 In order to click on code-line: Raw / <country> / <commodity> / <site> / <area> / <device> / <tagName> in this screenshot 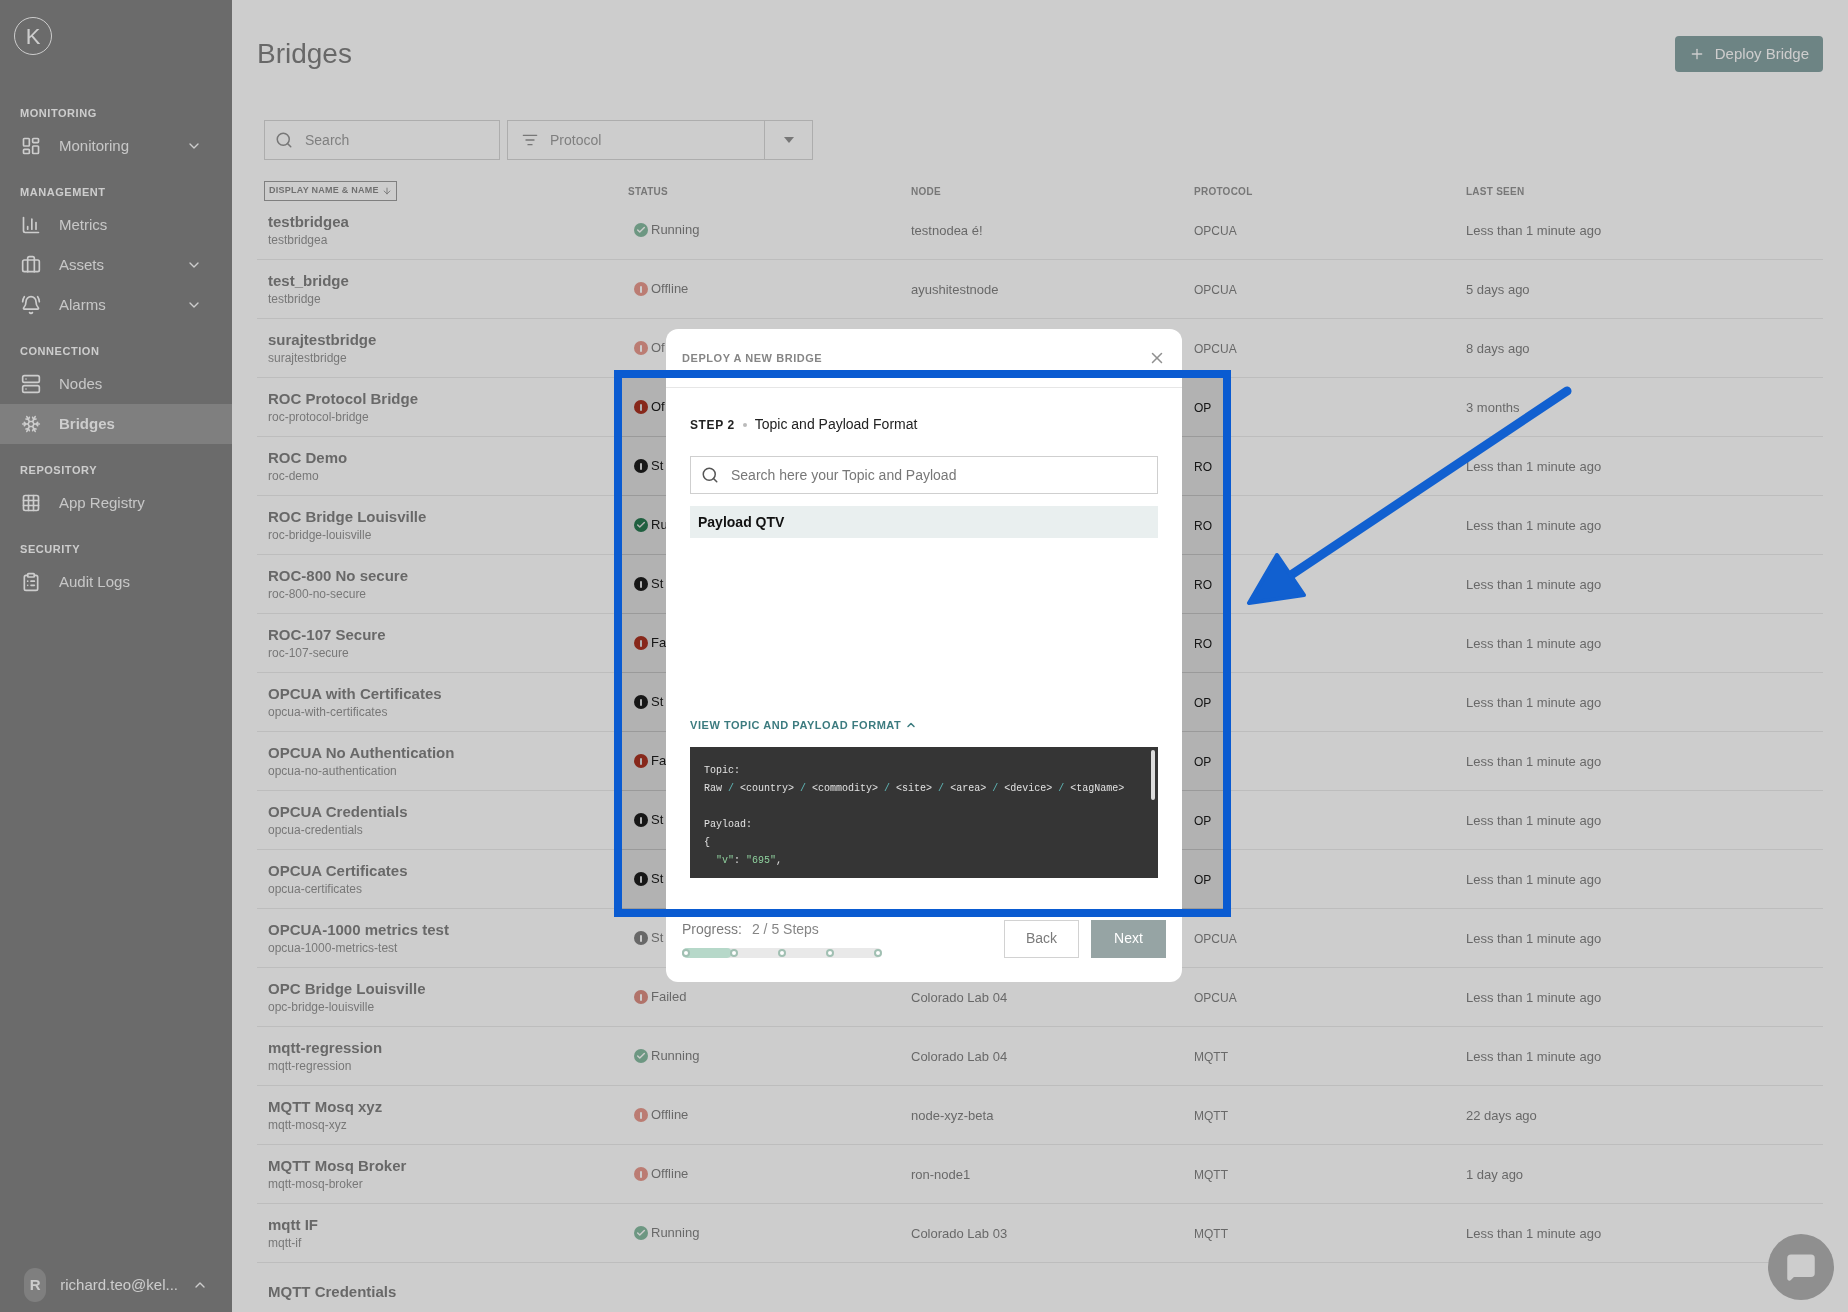, I will do `click(914, 789)`.